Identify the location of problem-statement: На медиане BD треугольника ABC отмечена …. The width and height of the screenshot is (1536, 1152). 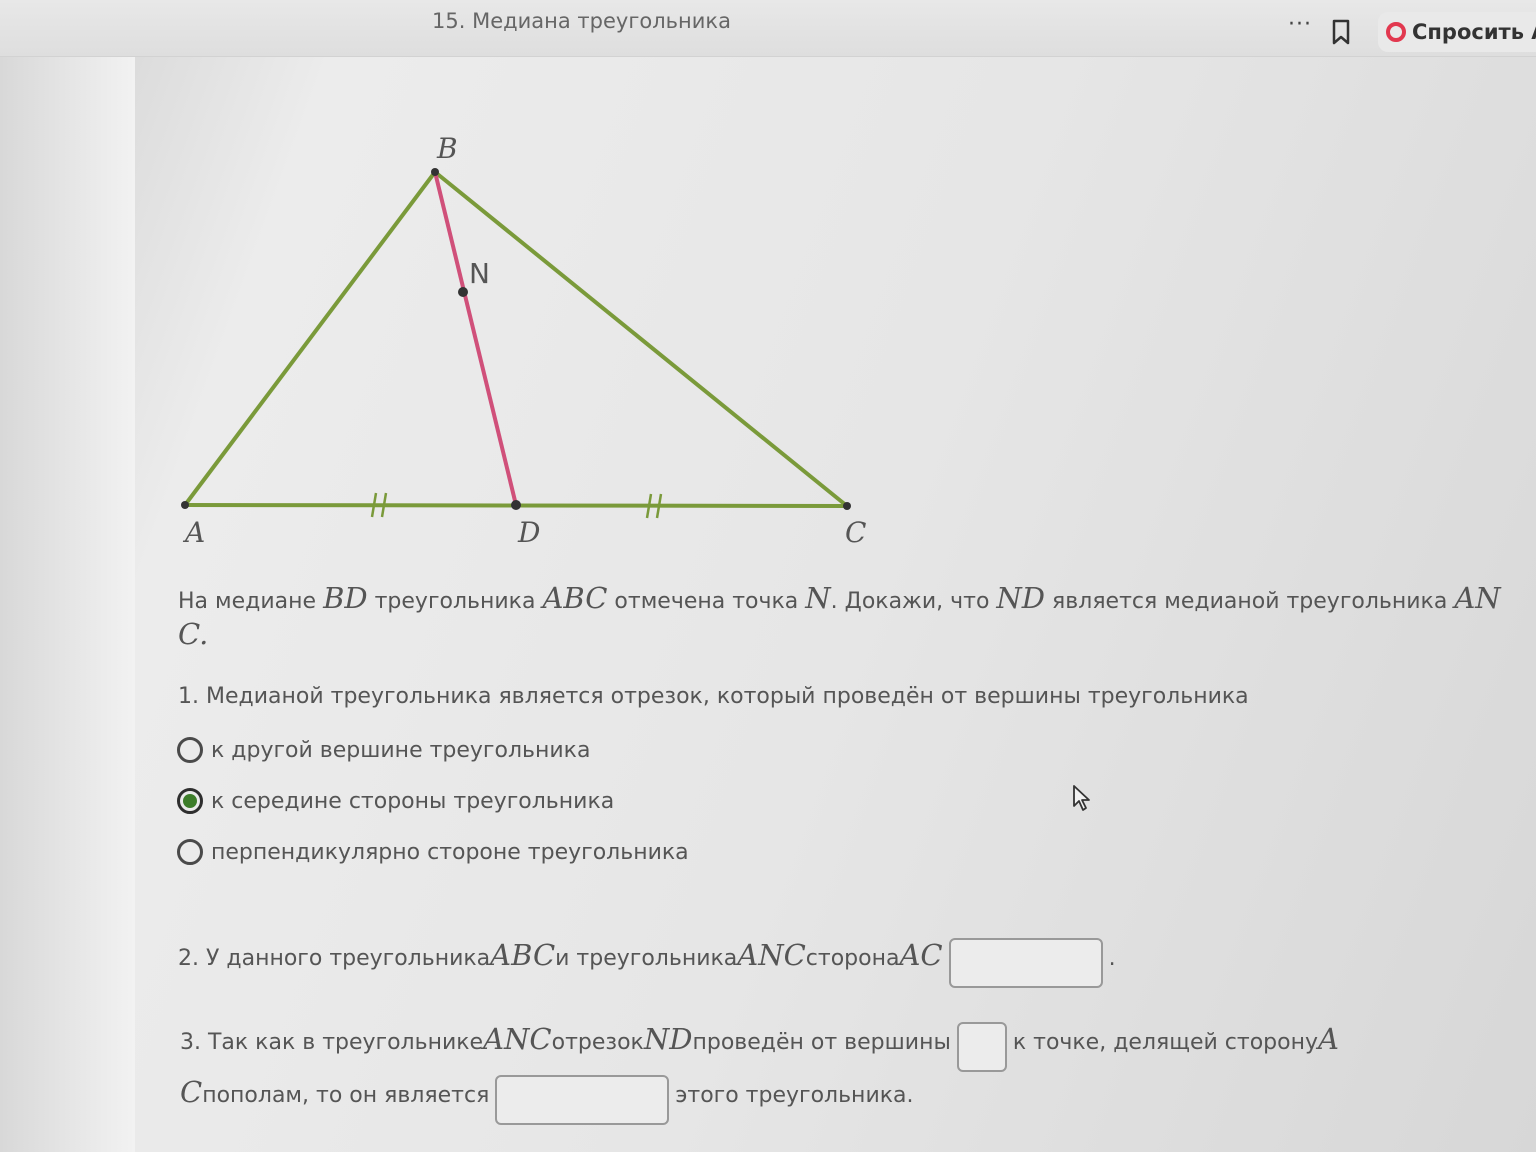
(843, 618).